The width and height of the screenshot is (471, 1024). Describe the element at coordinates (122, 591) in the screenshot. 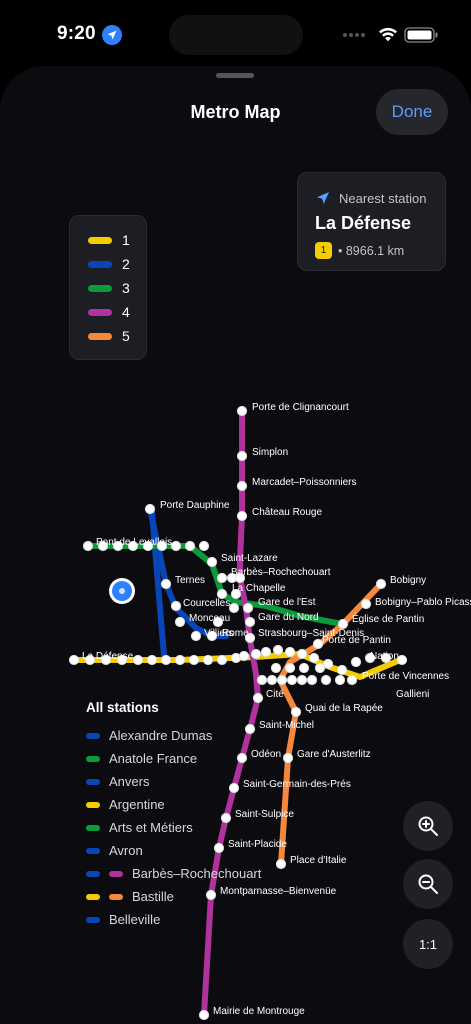

I see `user-location-marker` at that location.